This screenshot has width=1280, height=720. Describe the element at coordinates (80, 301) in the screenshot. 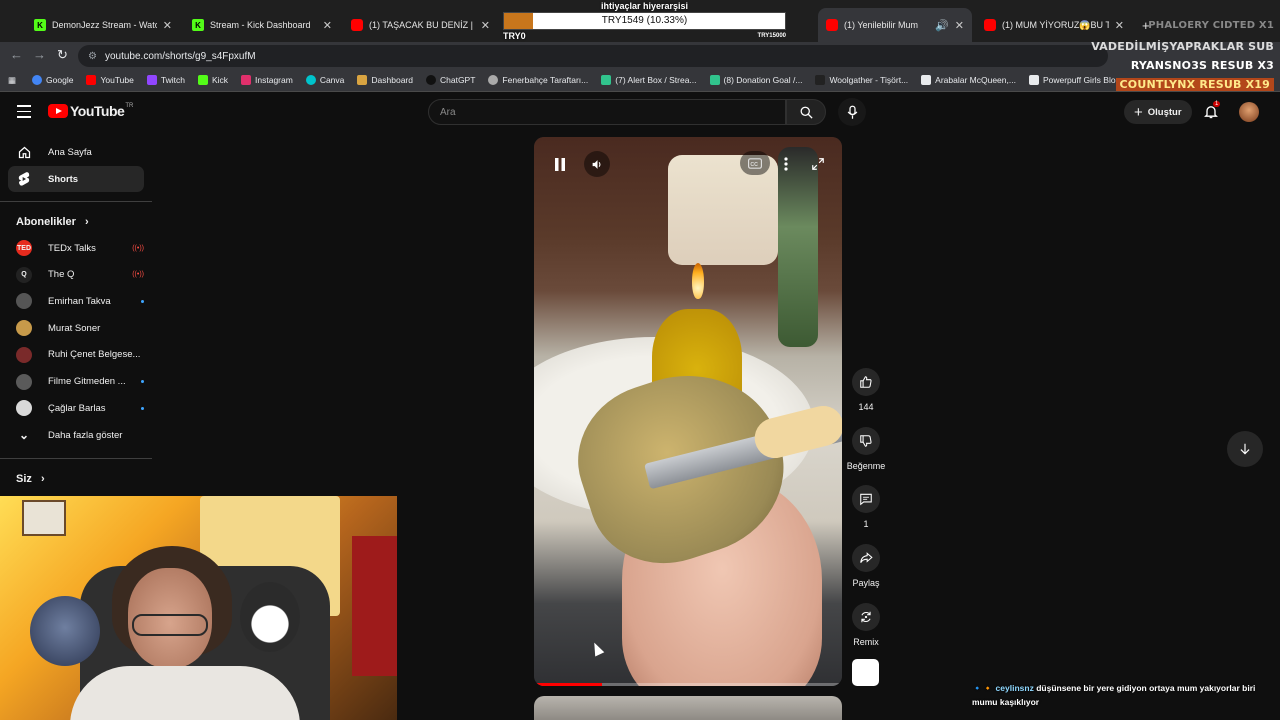

I see `subscription-item: Emirhan Takva` at that location.